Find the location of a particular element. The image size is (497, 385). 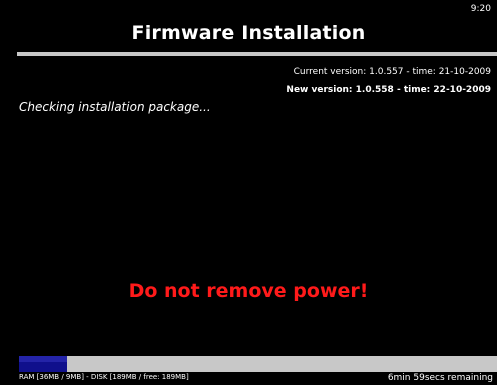

new-version-label: New version: 1.0.558 - time: 22-10-2009 is located at coordinates (388, 90).